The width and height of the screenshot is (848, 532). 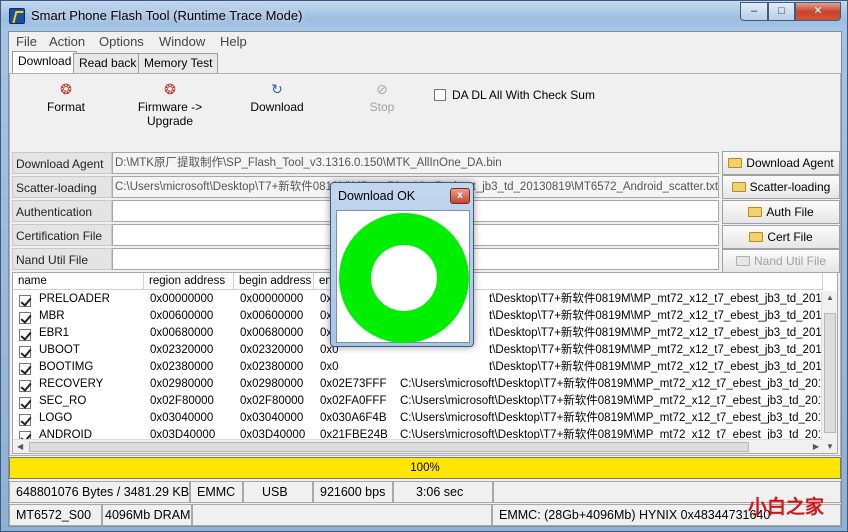 What do you see at coordinates (443, 492) in the screenshot?
I see `status-time: 3:06 sec` at bounding box center [443, 492].